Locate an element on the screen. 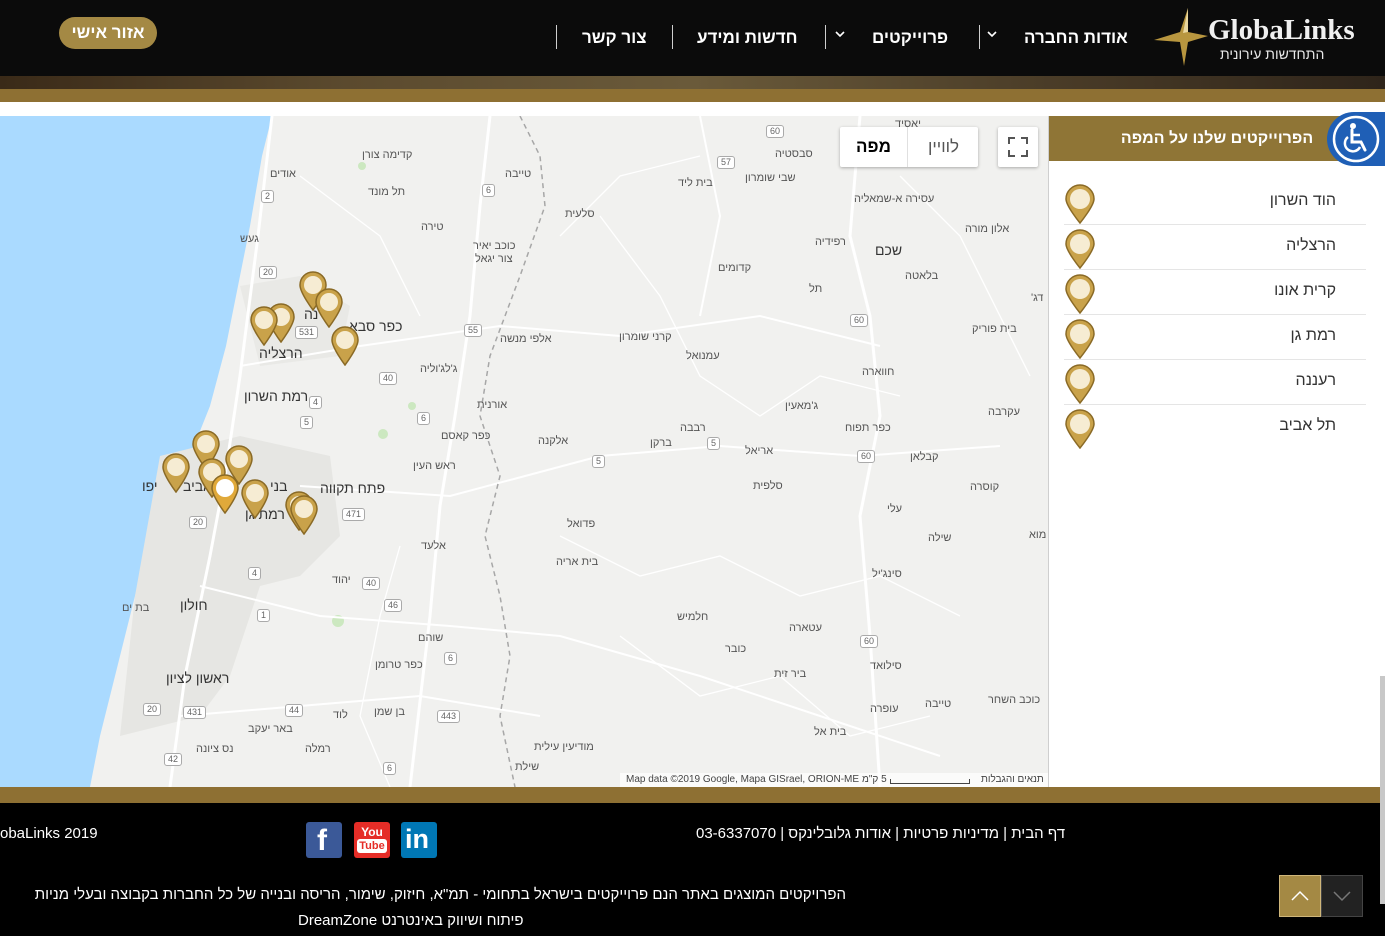 Image resolution: width=1385 pixels, height=936 pixels. road-shield: 2 is located at coordinates (268, 196).